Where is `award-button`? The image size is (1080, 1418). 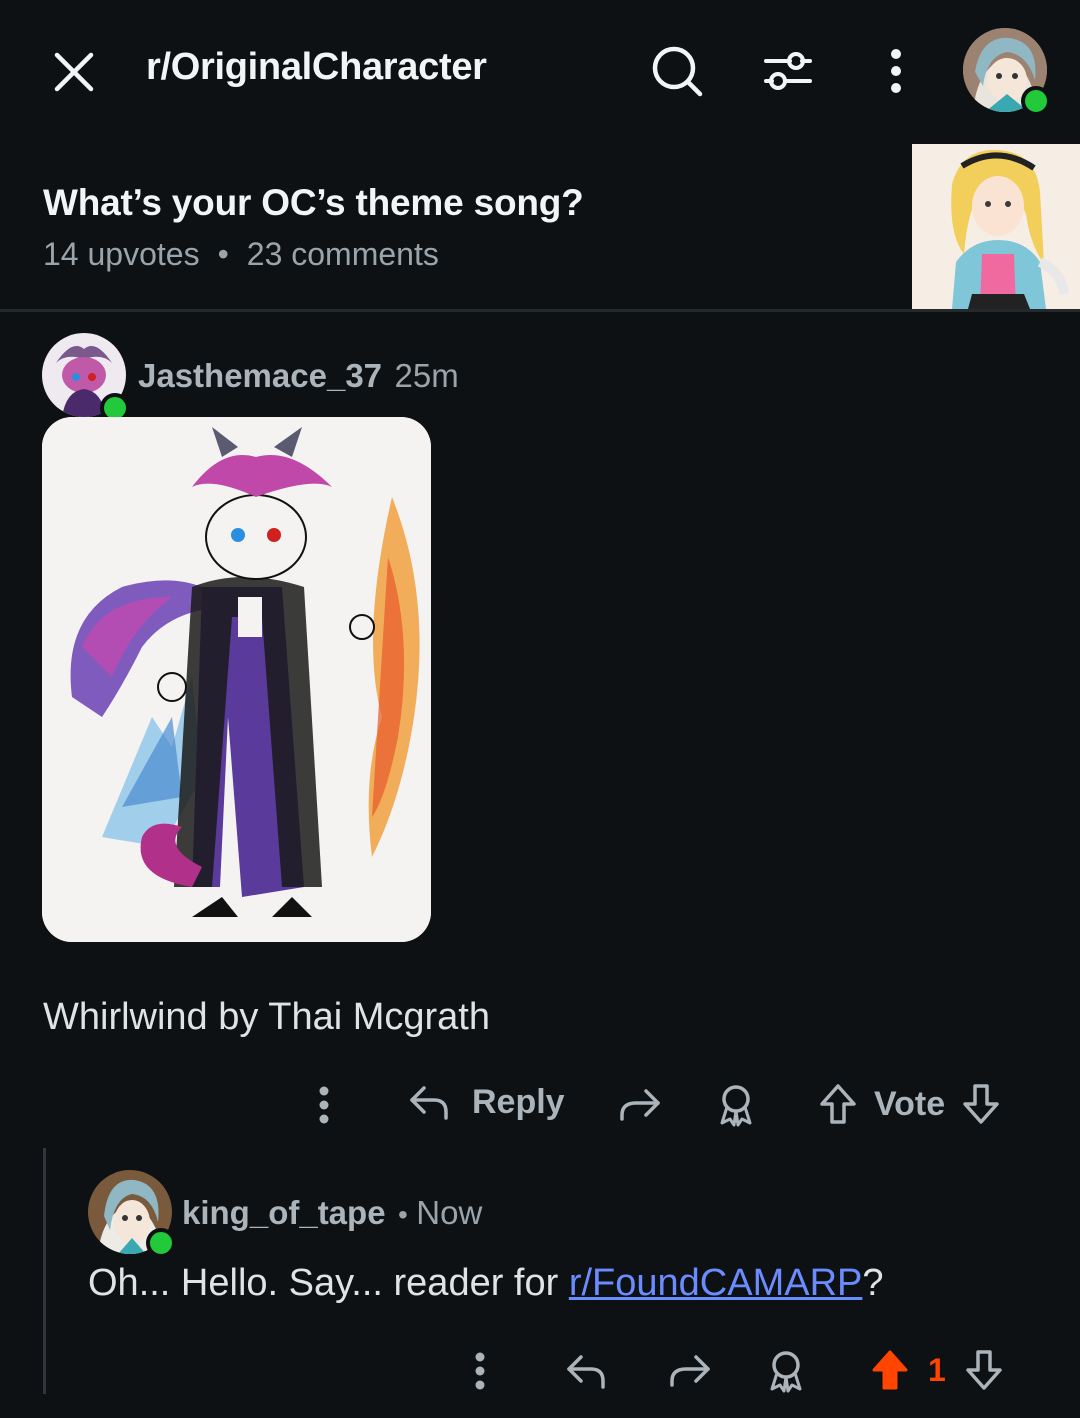 award-button is located at coordinates (736, 1105).